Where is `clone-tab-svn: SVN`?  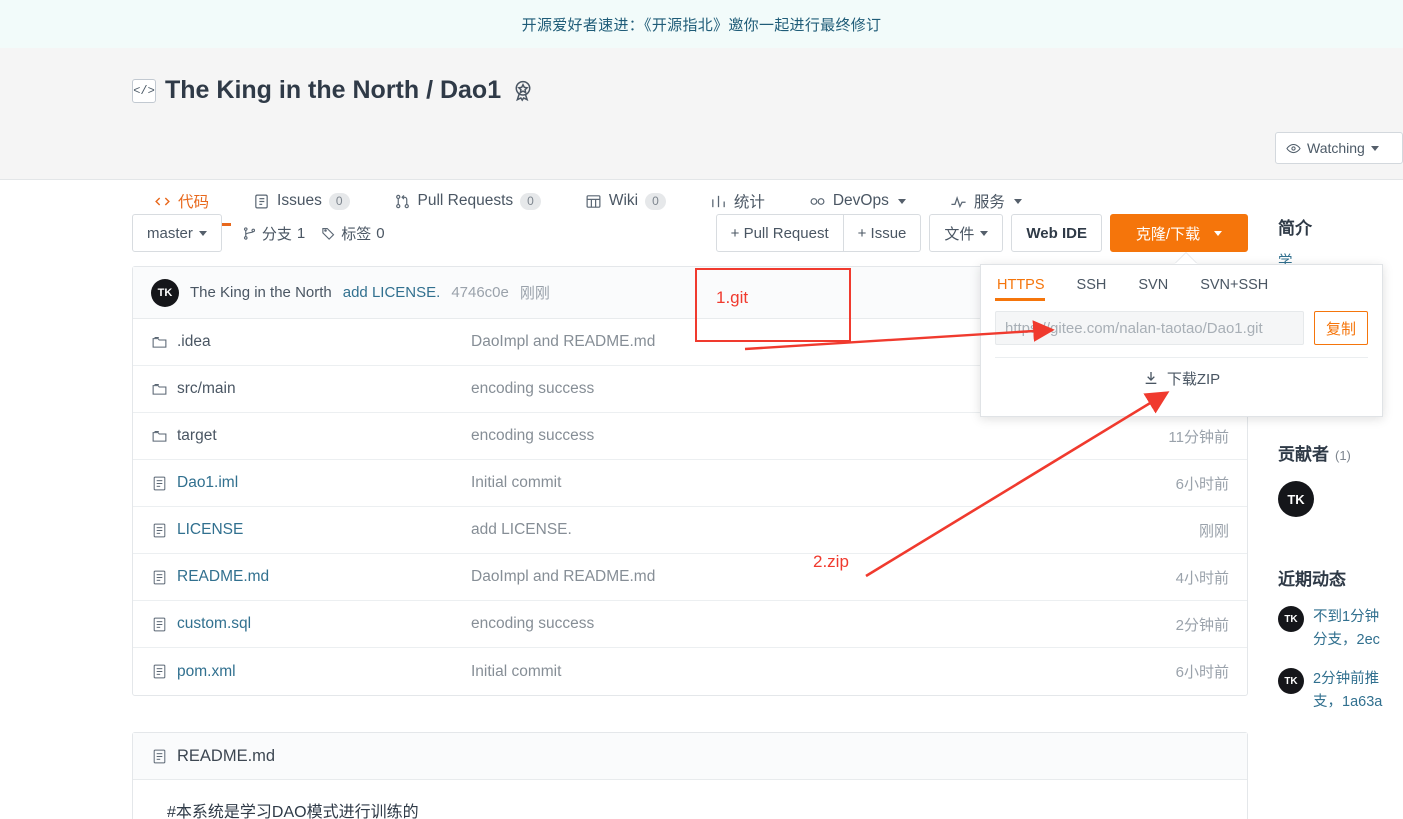
clone-tab-svn: SVN is located at coordinates (1153, 285).